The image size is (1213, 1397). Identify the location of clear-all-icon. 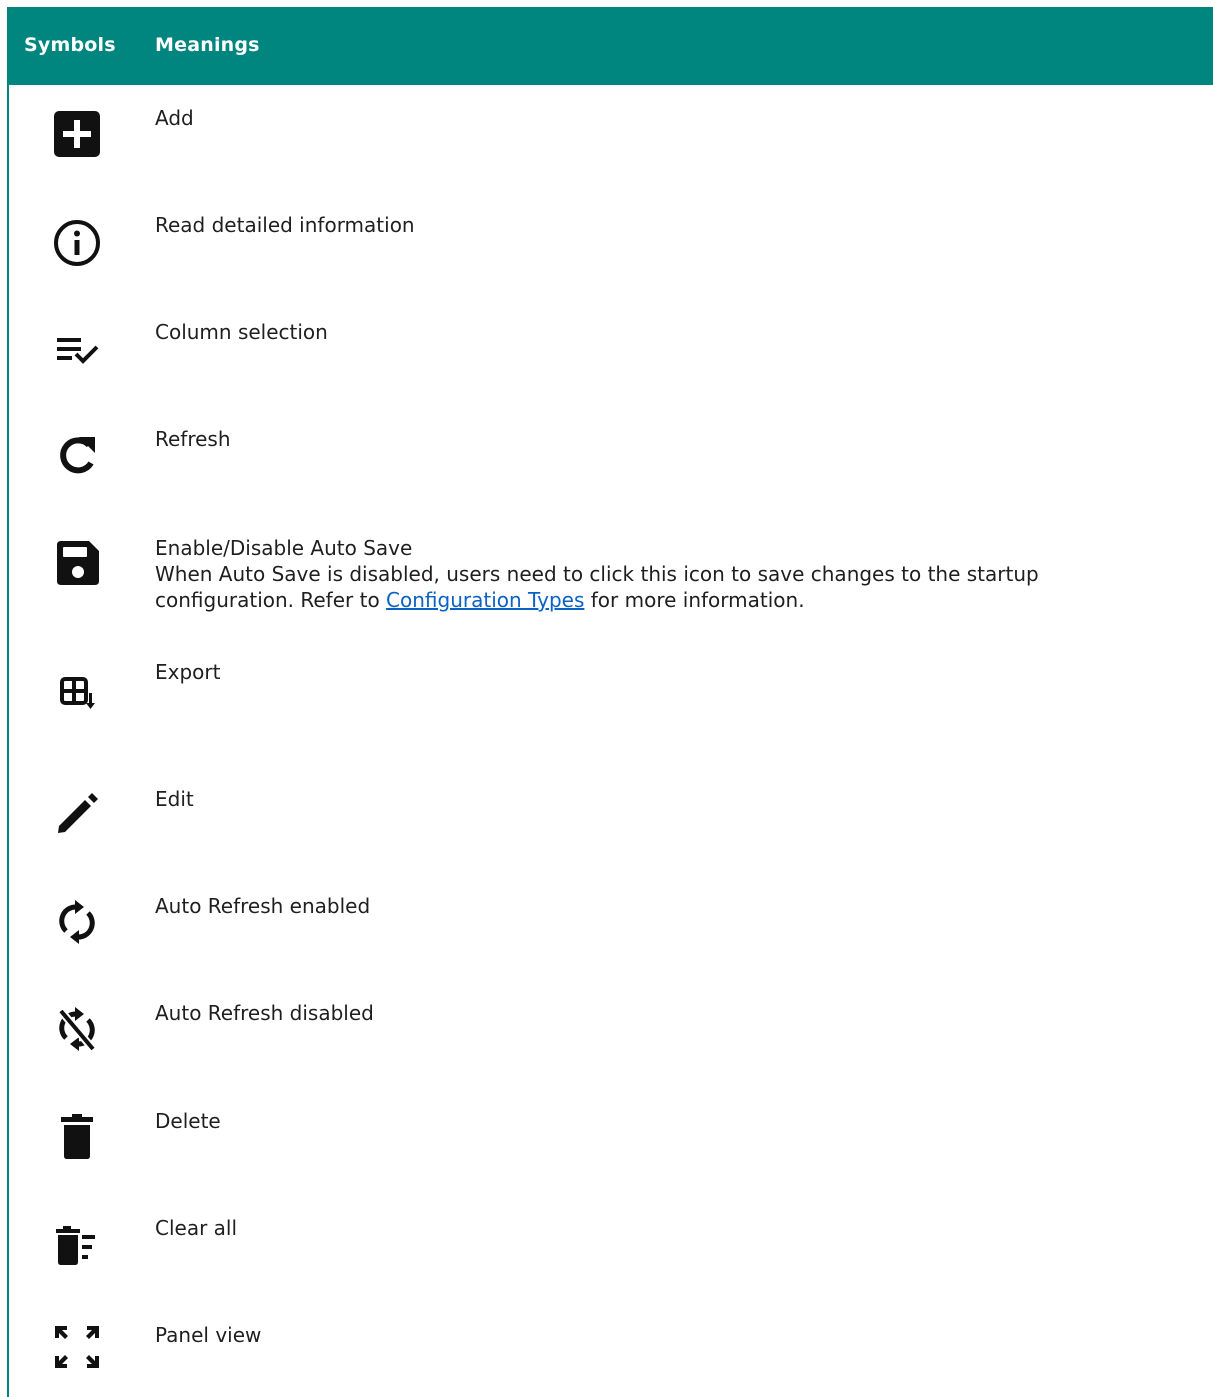
(77, 1246).